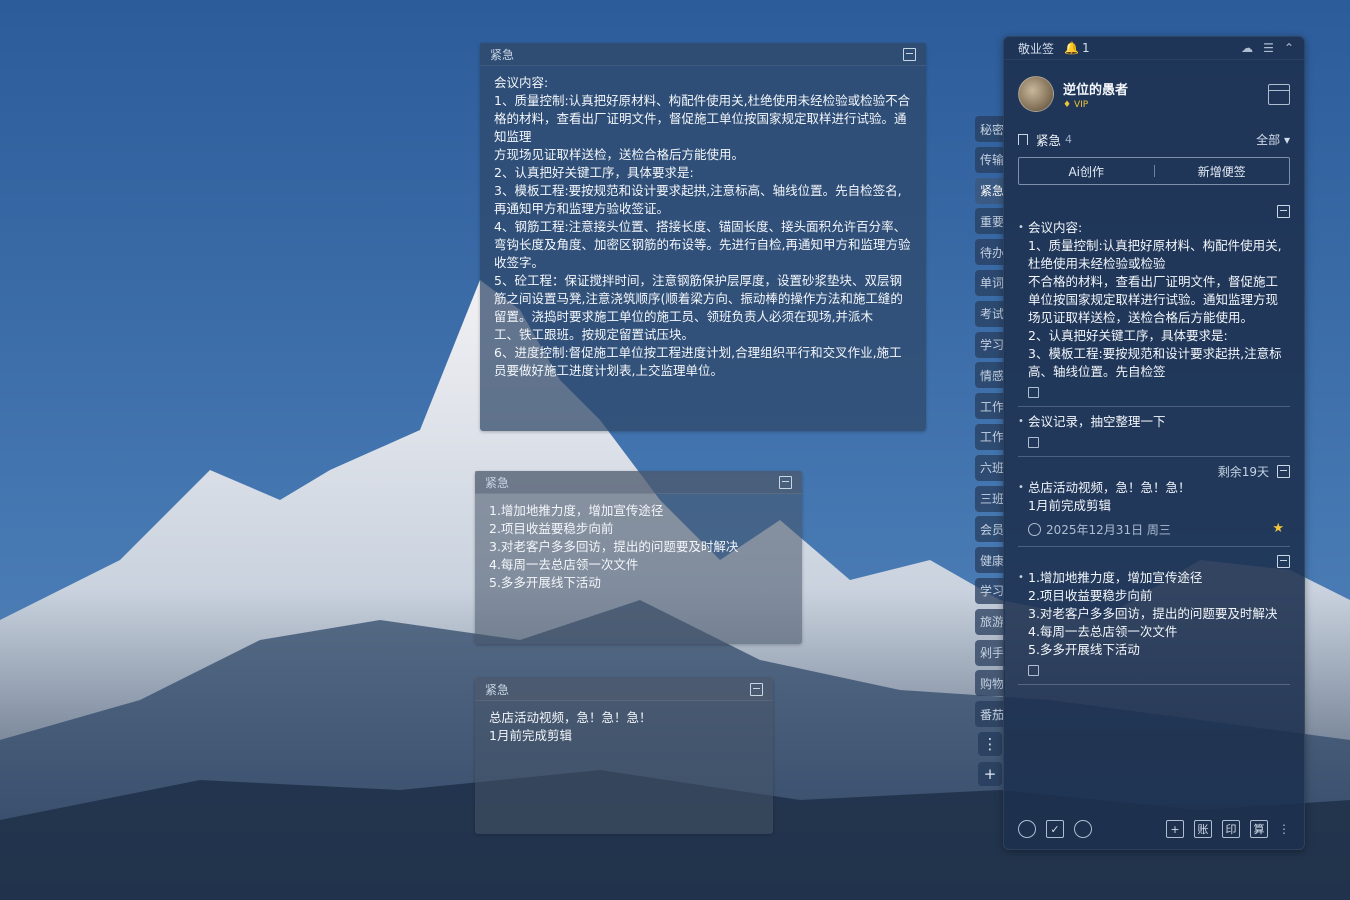  I want to click on user-profile: 逆位的愚者 ♦ VIP, so click(1154, 88).